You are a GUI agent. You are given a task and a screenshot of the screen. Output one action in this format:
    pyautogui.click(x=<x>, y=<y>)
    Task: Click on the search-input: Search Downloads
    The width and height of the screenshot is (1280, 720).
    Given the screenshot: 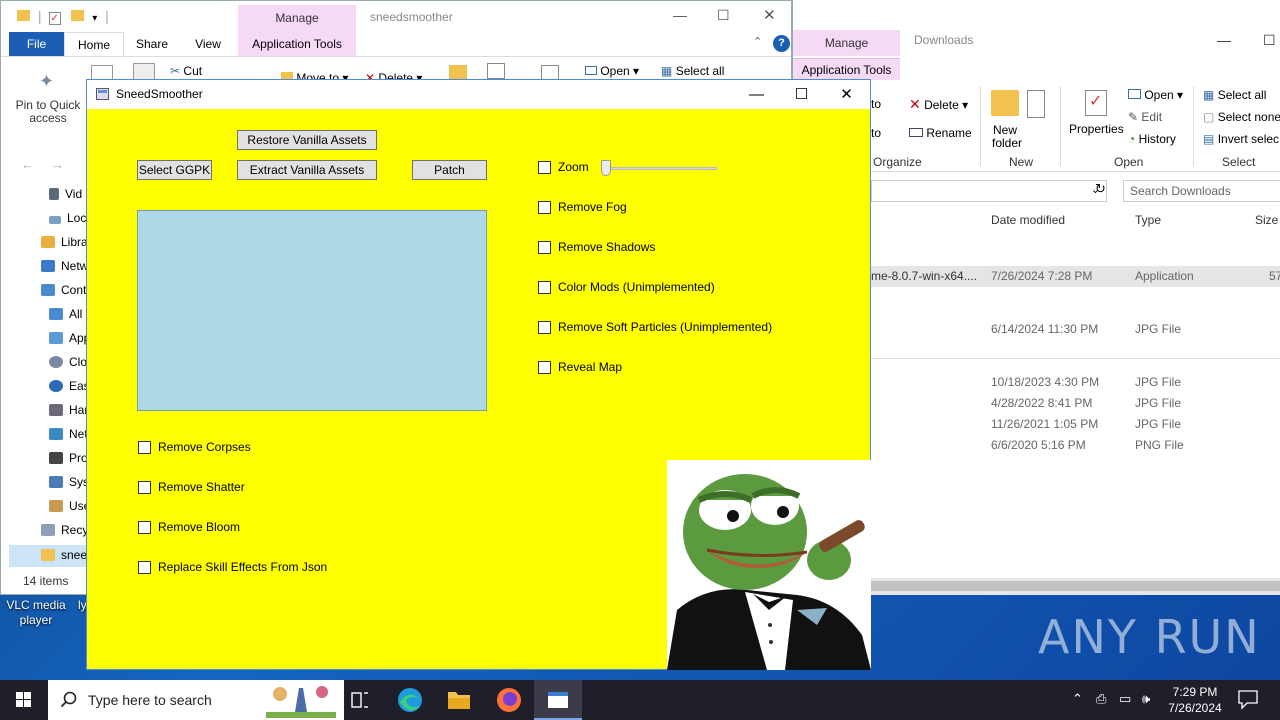 What is the action you would take?
    pyautogui.click(x=1201, y=191)
    